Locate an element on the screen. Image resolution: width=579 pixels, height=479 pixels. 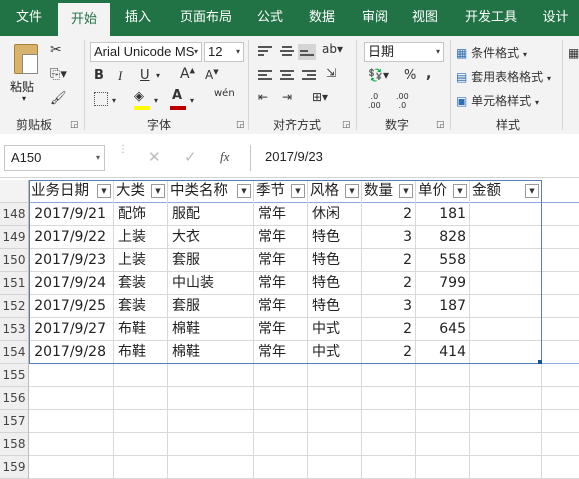
phonetic-icon: wén is located at coordinates (224, 93).